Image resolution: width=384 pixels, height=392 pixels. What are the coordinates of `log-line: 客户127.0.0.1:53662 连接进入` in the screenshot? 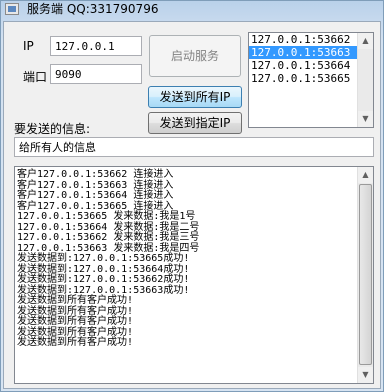 It's located at (95, 174).